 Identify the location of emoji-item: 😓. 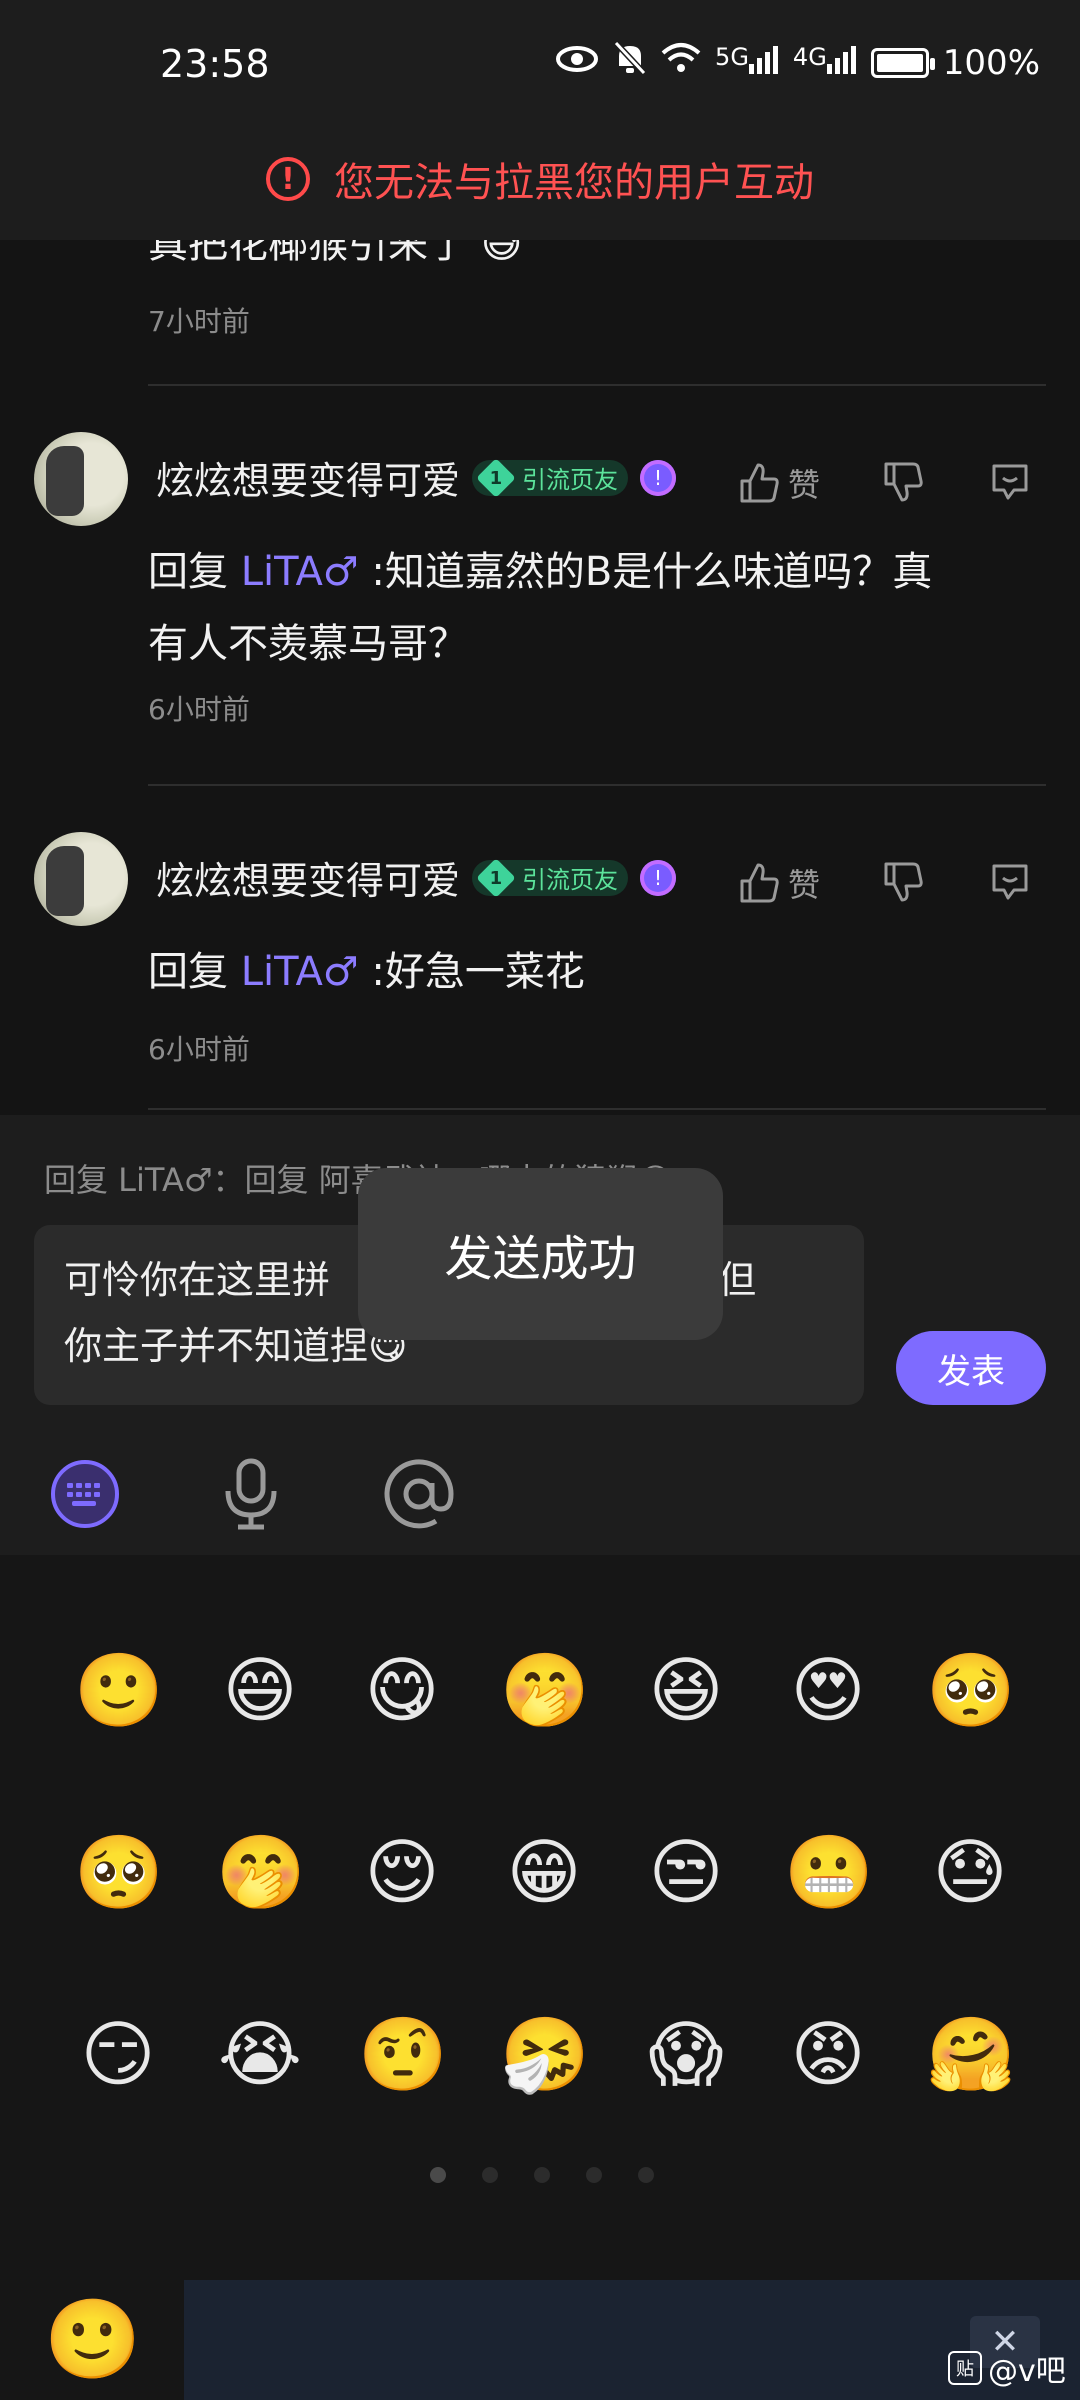
(970, 1872).